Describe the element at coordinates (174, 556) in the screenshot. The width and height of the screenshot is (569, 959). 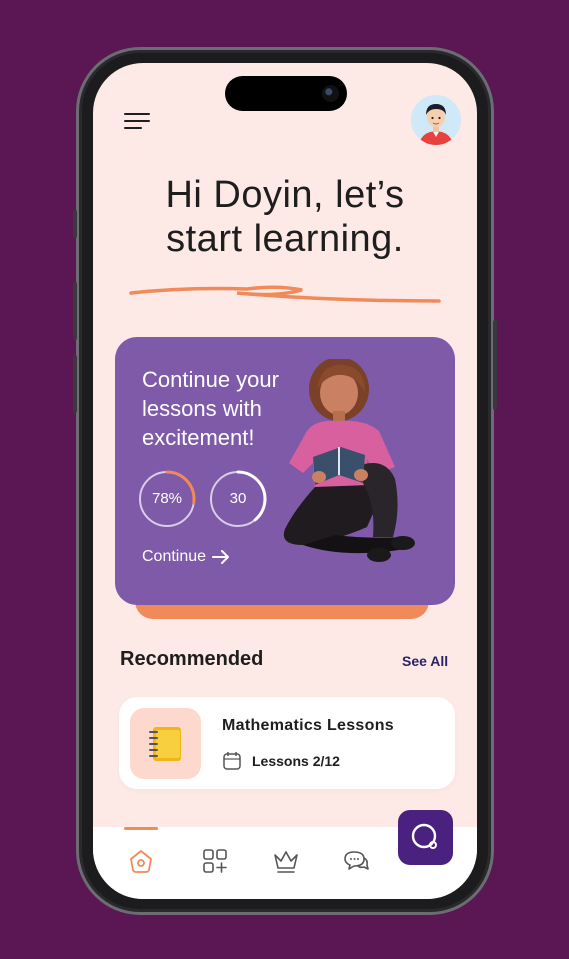
I see `continue-label: Continue` at that location.